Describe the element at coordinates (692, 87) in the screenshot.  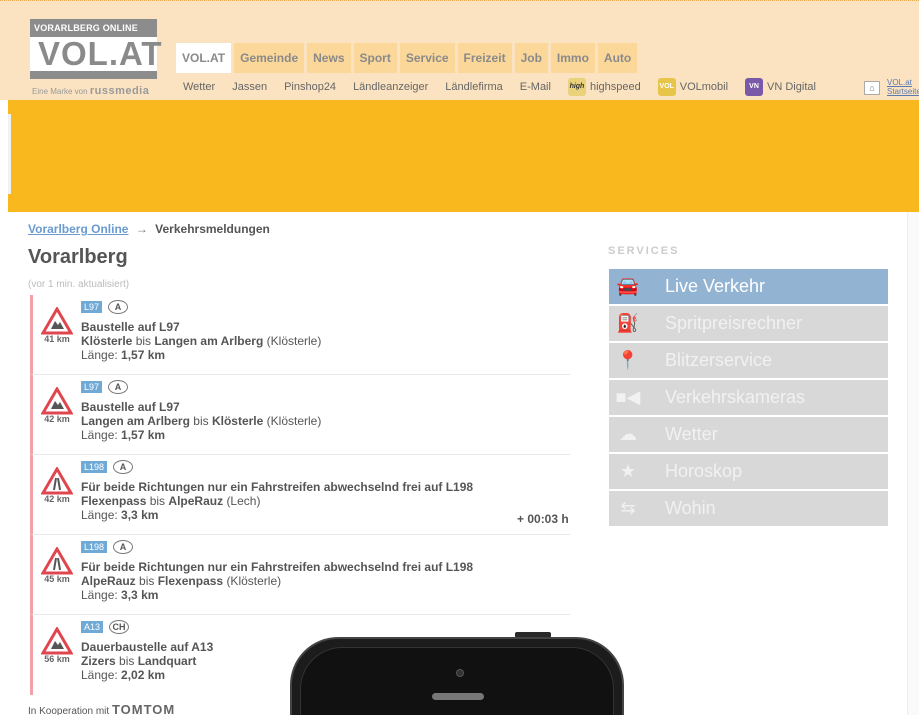
I see `subnav-volmobil: VOL VOLmobil` at that location.